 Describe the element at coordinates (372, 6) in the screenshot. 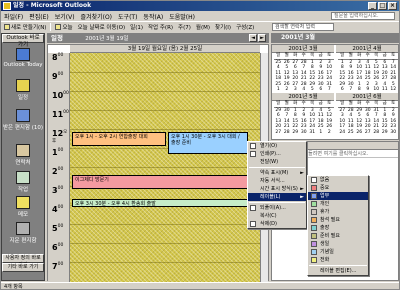

I see `minimize-button: _` at that location.